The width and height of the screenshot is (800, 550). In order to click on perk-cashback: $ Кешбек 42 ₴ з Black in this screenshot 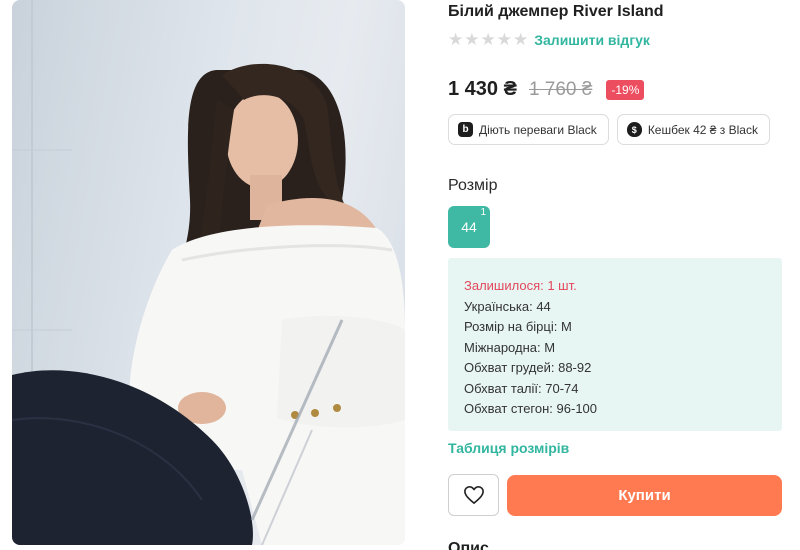, I will do `click(693, 129)`.